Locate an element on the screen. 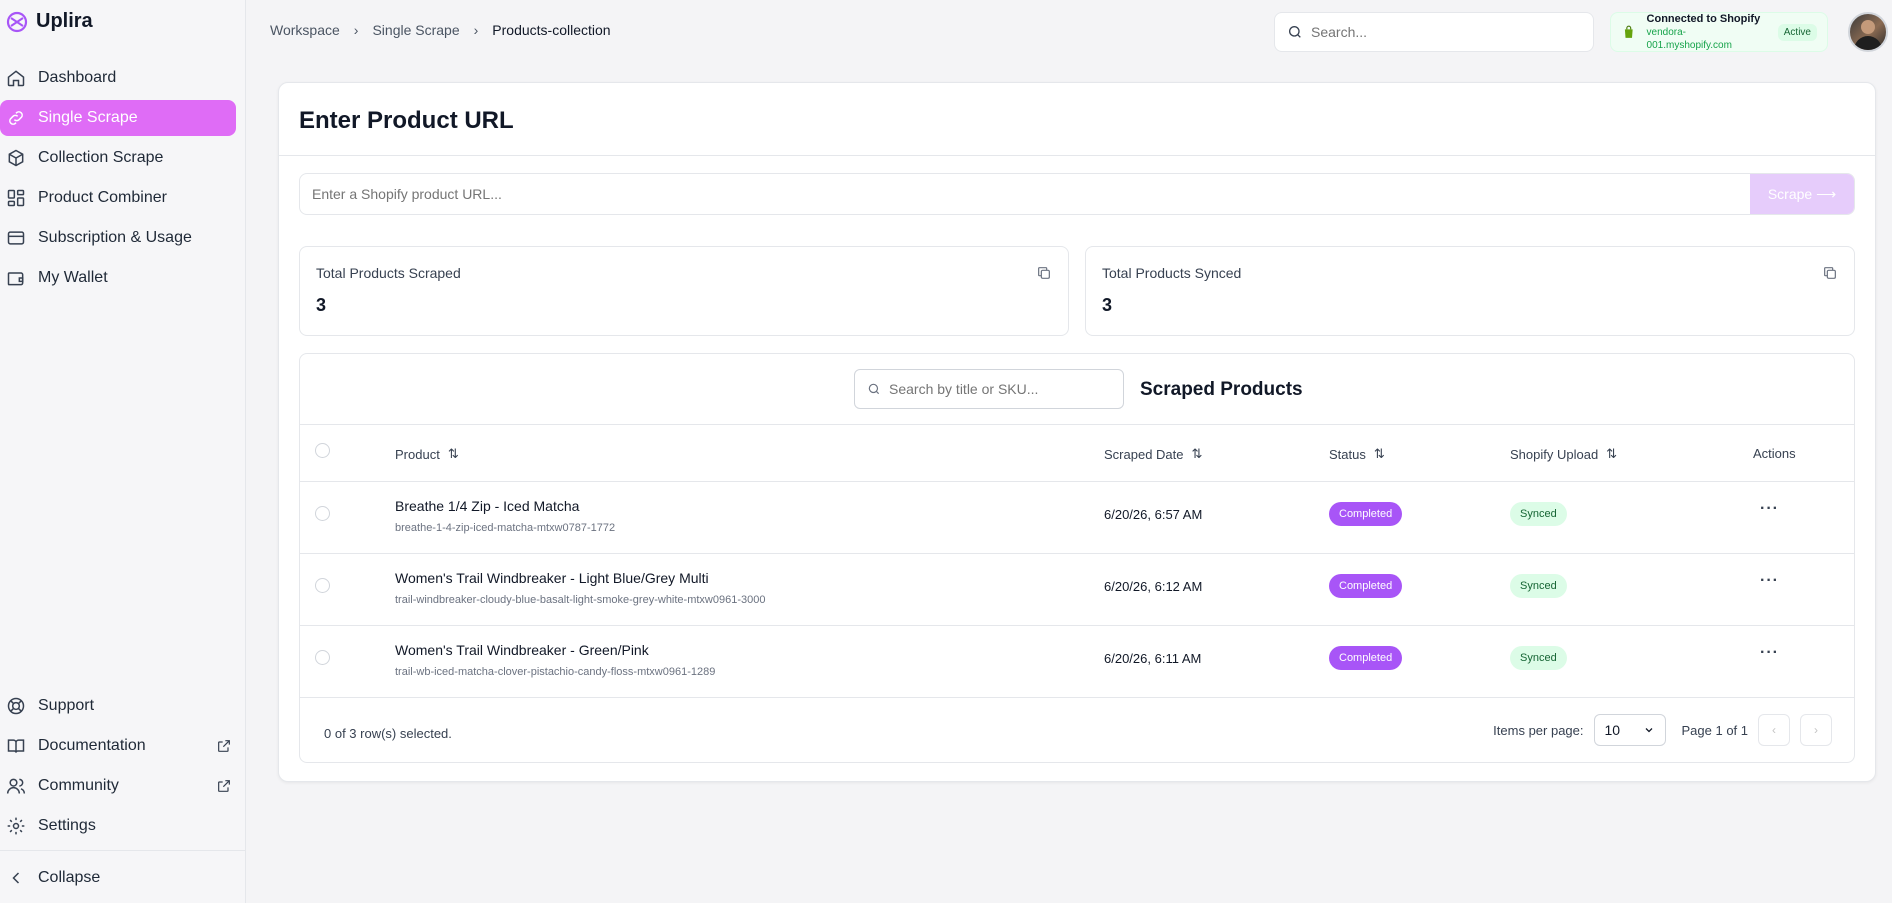 This screenshot has width=1892, height=903. sidebar-item-subscription: Subscription & Usage is located at coordinates (118, 238).